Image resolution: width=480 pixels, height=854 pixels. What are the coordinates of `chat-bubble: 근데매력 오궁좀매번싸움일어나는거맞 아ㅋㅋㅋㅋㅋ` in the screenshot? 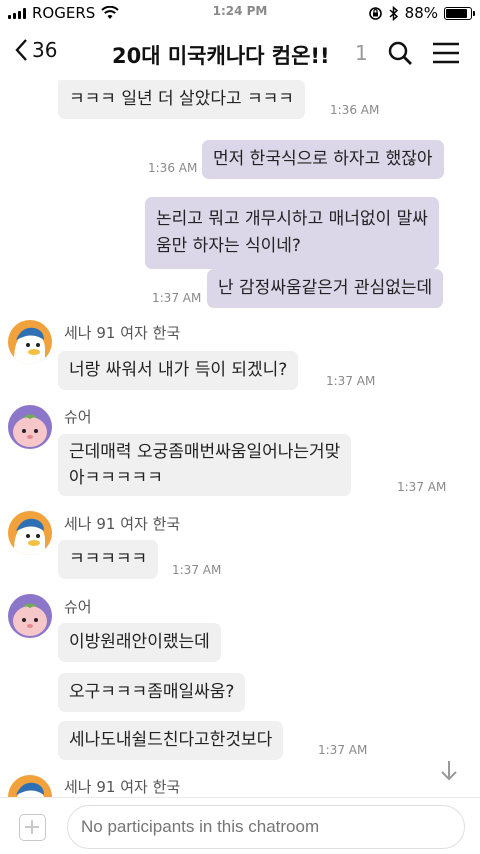 It's located at (205, 465).